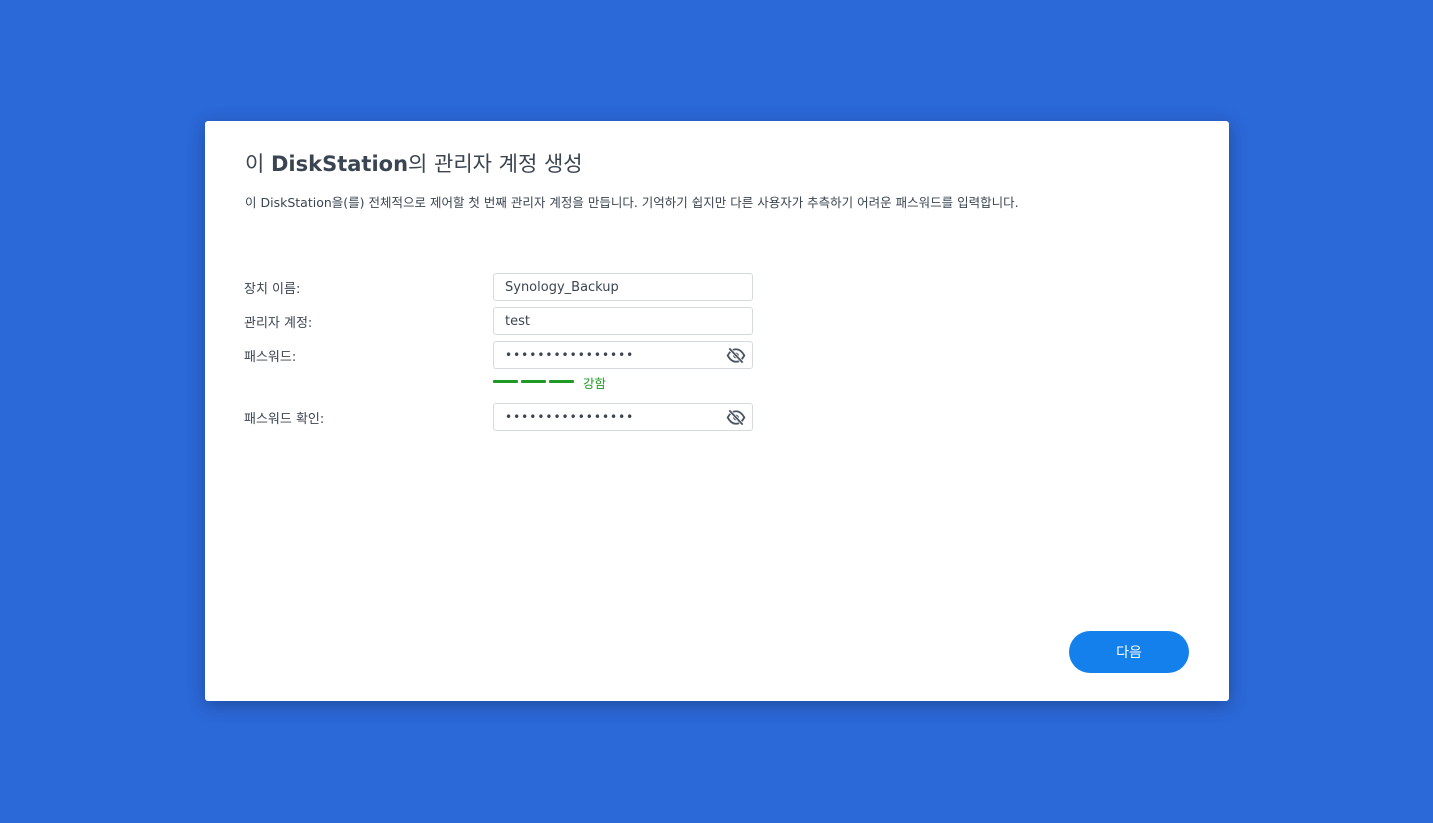 The height and width of the screenshot is (823, 1433). I want to click on password-input, so click(623, 355).